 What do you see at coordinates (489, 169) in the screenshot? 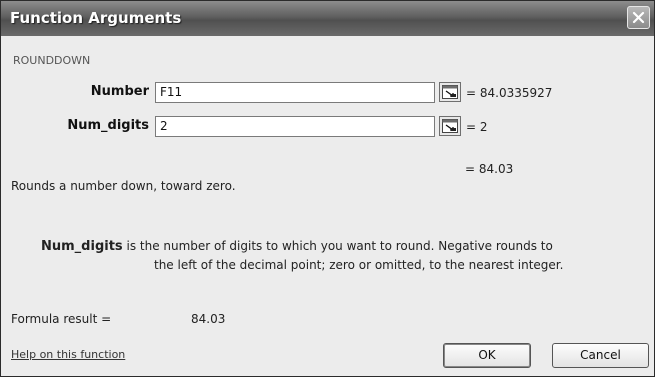
I see `function-result-preview: = 84.03` at bounding box center [489, 169].